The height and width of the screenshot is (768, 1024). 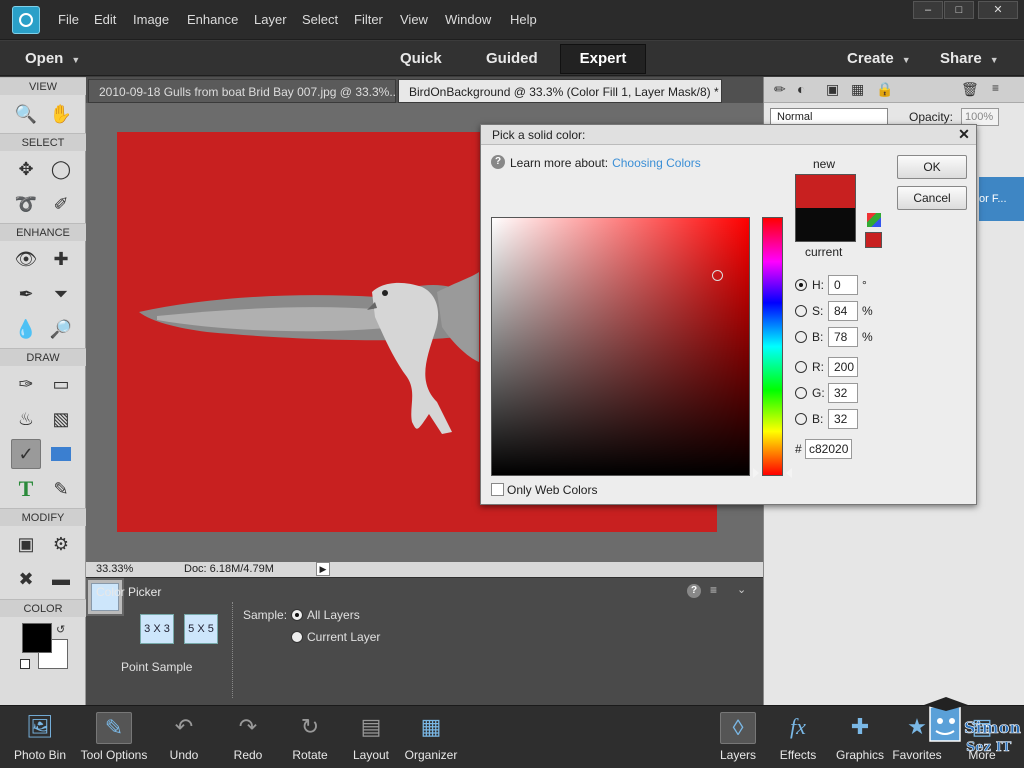 What do you see at coordinates (157, 629) in the screenshot?
I see `sample-3x3-button: 3 X 3` at bounding box center [157, 629].